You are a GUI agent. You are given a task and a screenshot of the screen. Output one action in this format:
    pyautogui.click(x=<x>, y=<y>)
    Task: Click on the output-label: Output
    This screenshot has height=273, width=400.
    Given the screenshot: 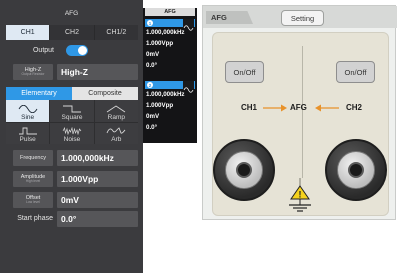 What is the action you would take?
    pyautogui.click(x=43, y=50)
    